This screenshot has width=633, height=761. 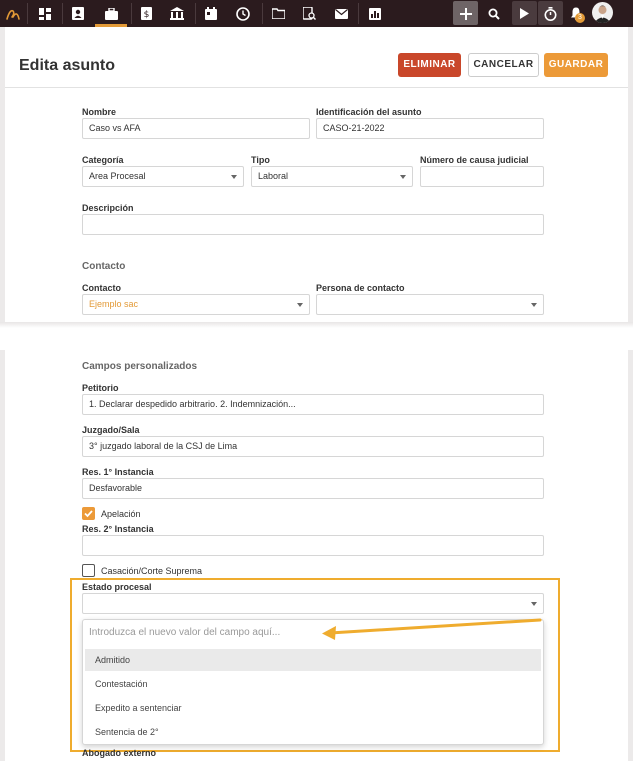 What do you see at coordinates (432, 629) in the screenshot?
I see `annotation-arrow` at bounding box center [432, 629].